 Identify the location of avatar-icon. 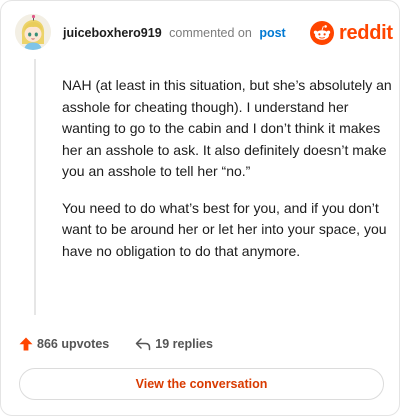
(33, 32).